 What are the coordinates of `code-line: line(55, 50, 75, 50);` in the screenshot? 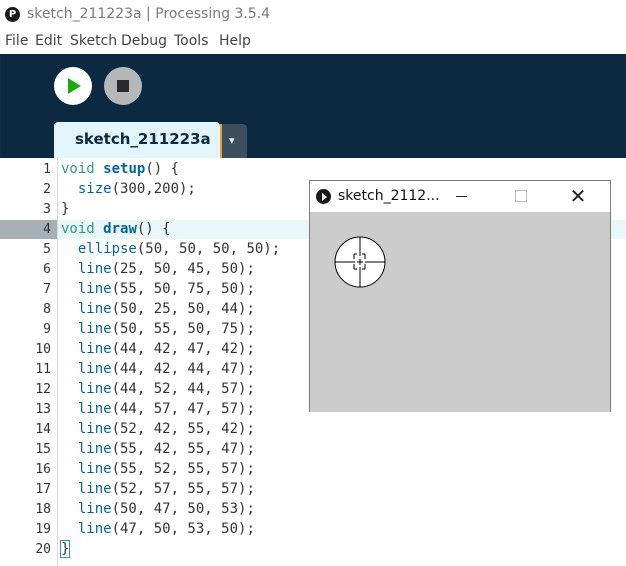 It's located at (158, 289).